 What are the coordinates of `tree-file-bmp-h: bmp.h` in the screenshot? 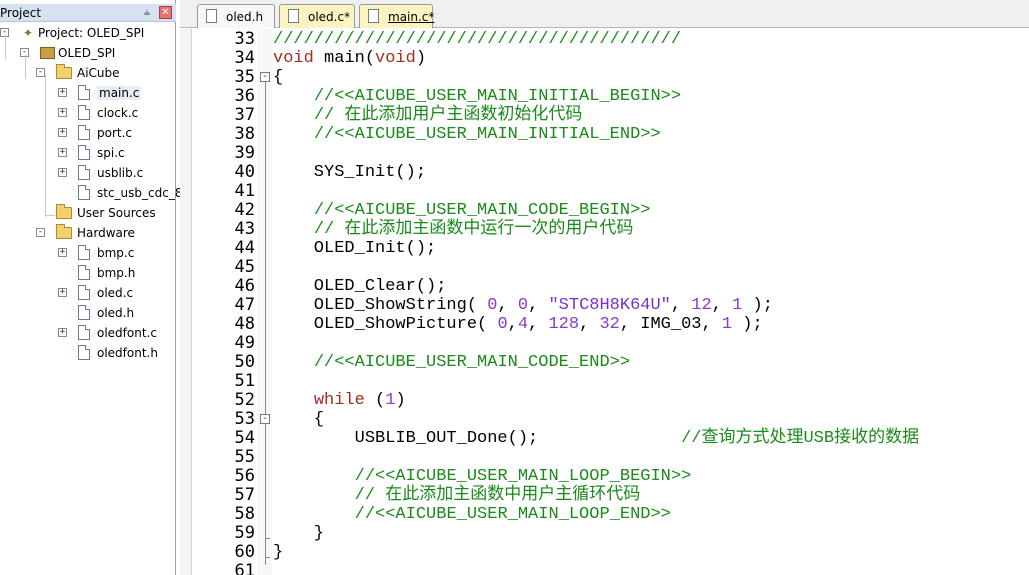 It's located at (88, 273).